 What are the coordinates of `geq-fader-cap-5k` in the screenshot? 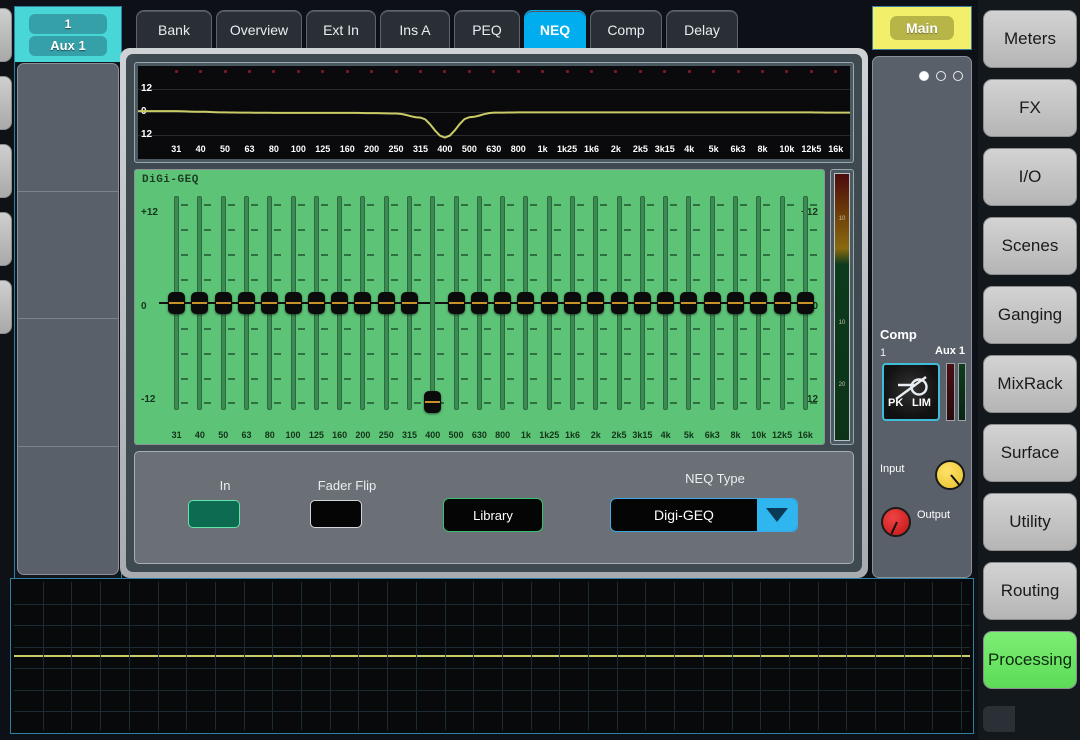 It's located at (689, 303).